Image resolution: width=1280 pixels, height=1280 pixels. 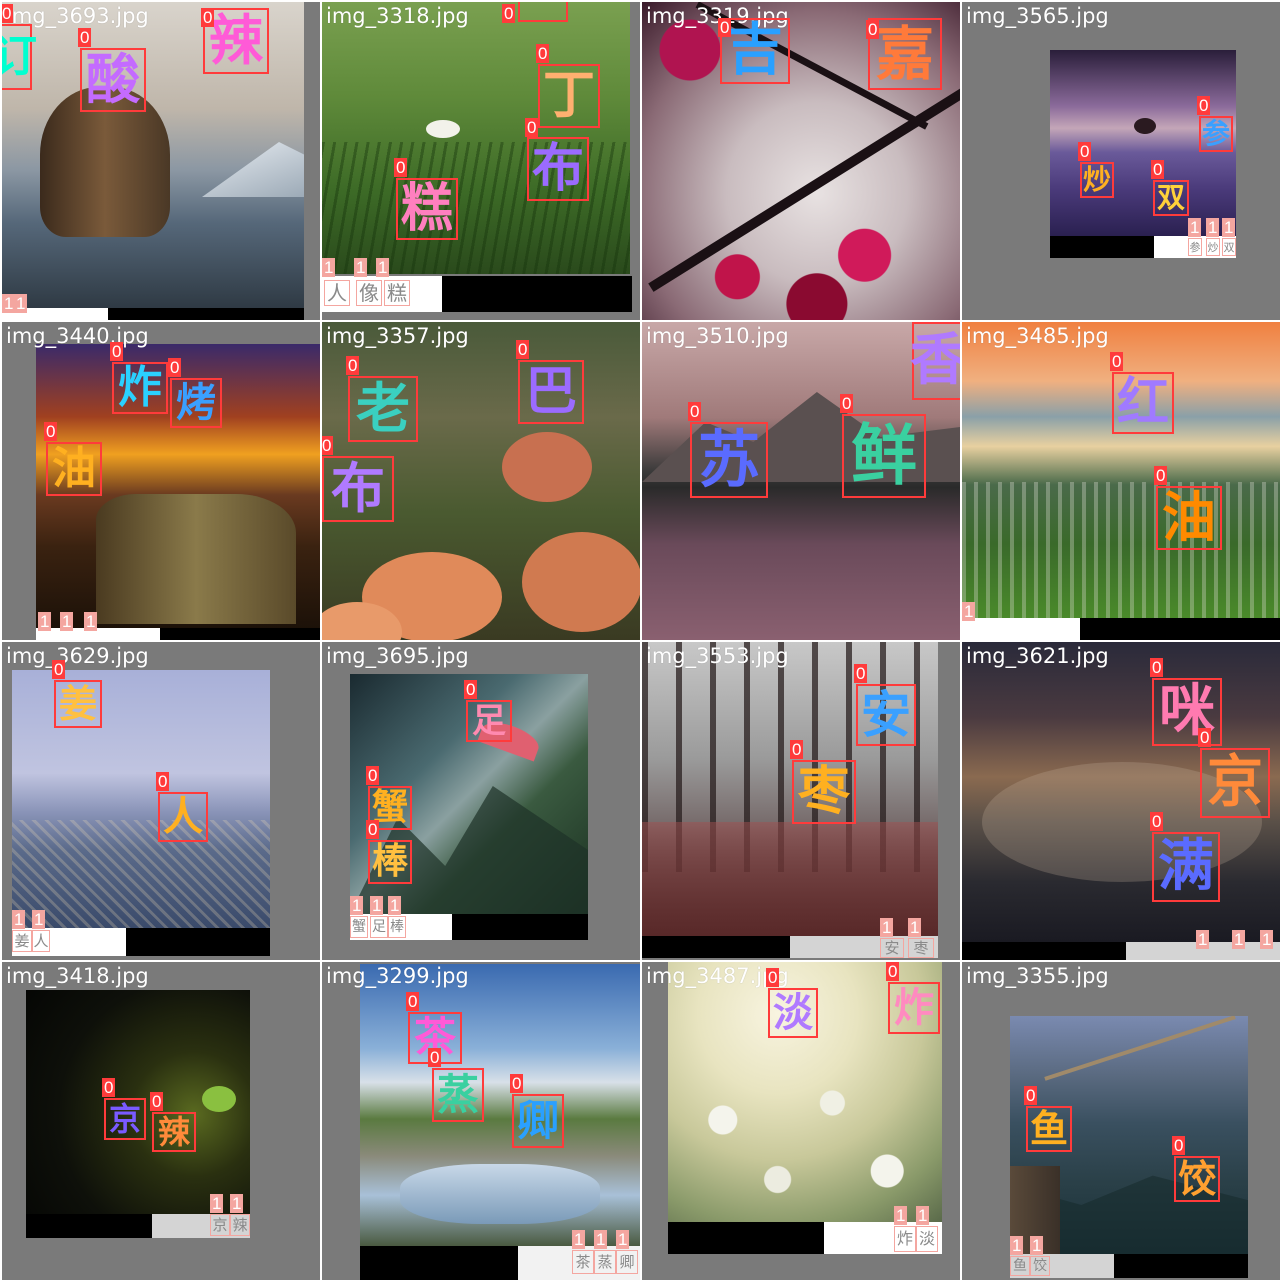 I want to click on tile-15: img_3487.jpg 淡 0 炸 0 炸 1 淡 1, so click(x=801, y=1121).